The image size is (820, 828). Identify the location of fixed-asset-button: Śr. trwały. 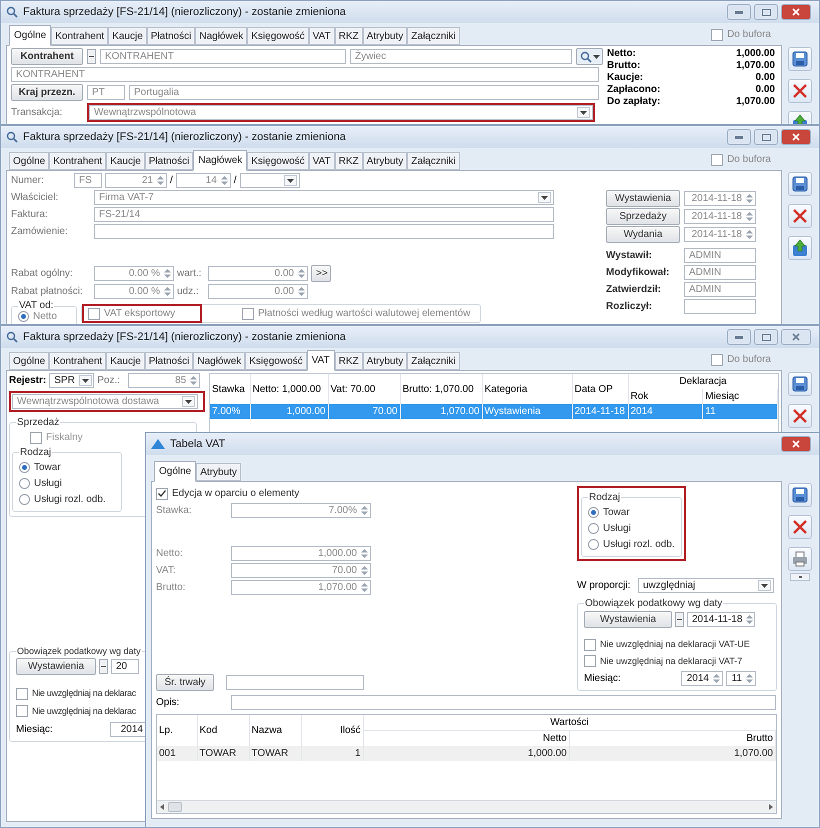
(185, 682).